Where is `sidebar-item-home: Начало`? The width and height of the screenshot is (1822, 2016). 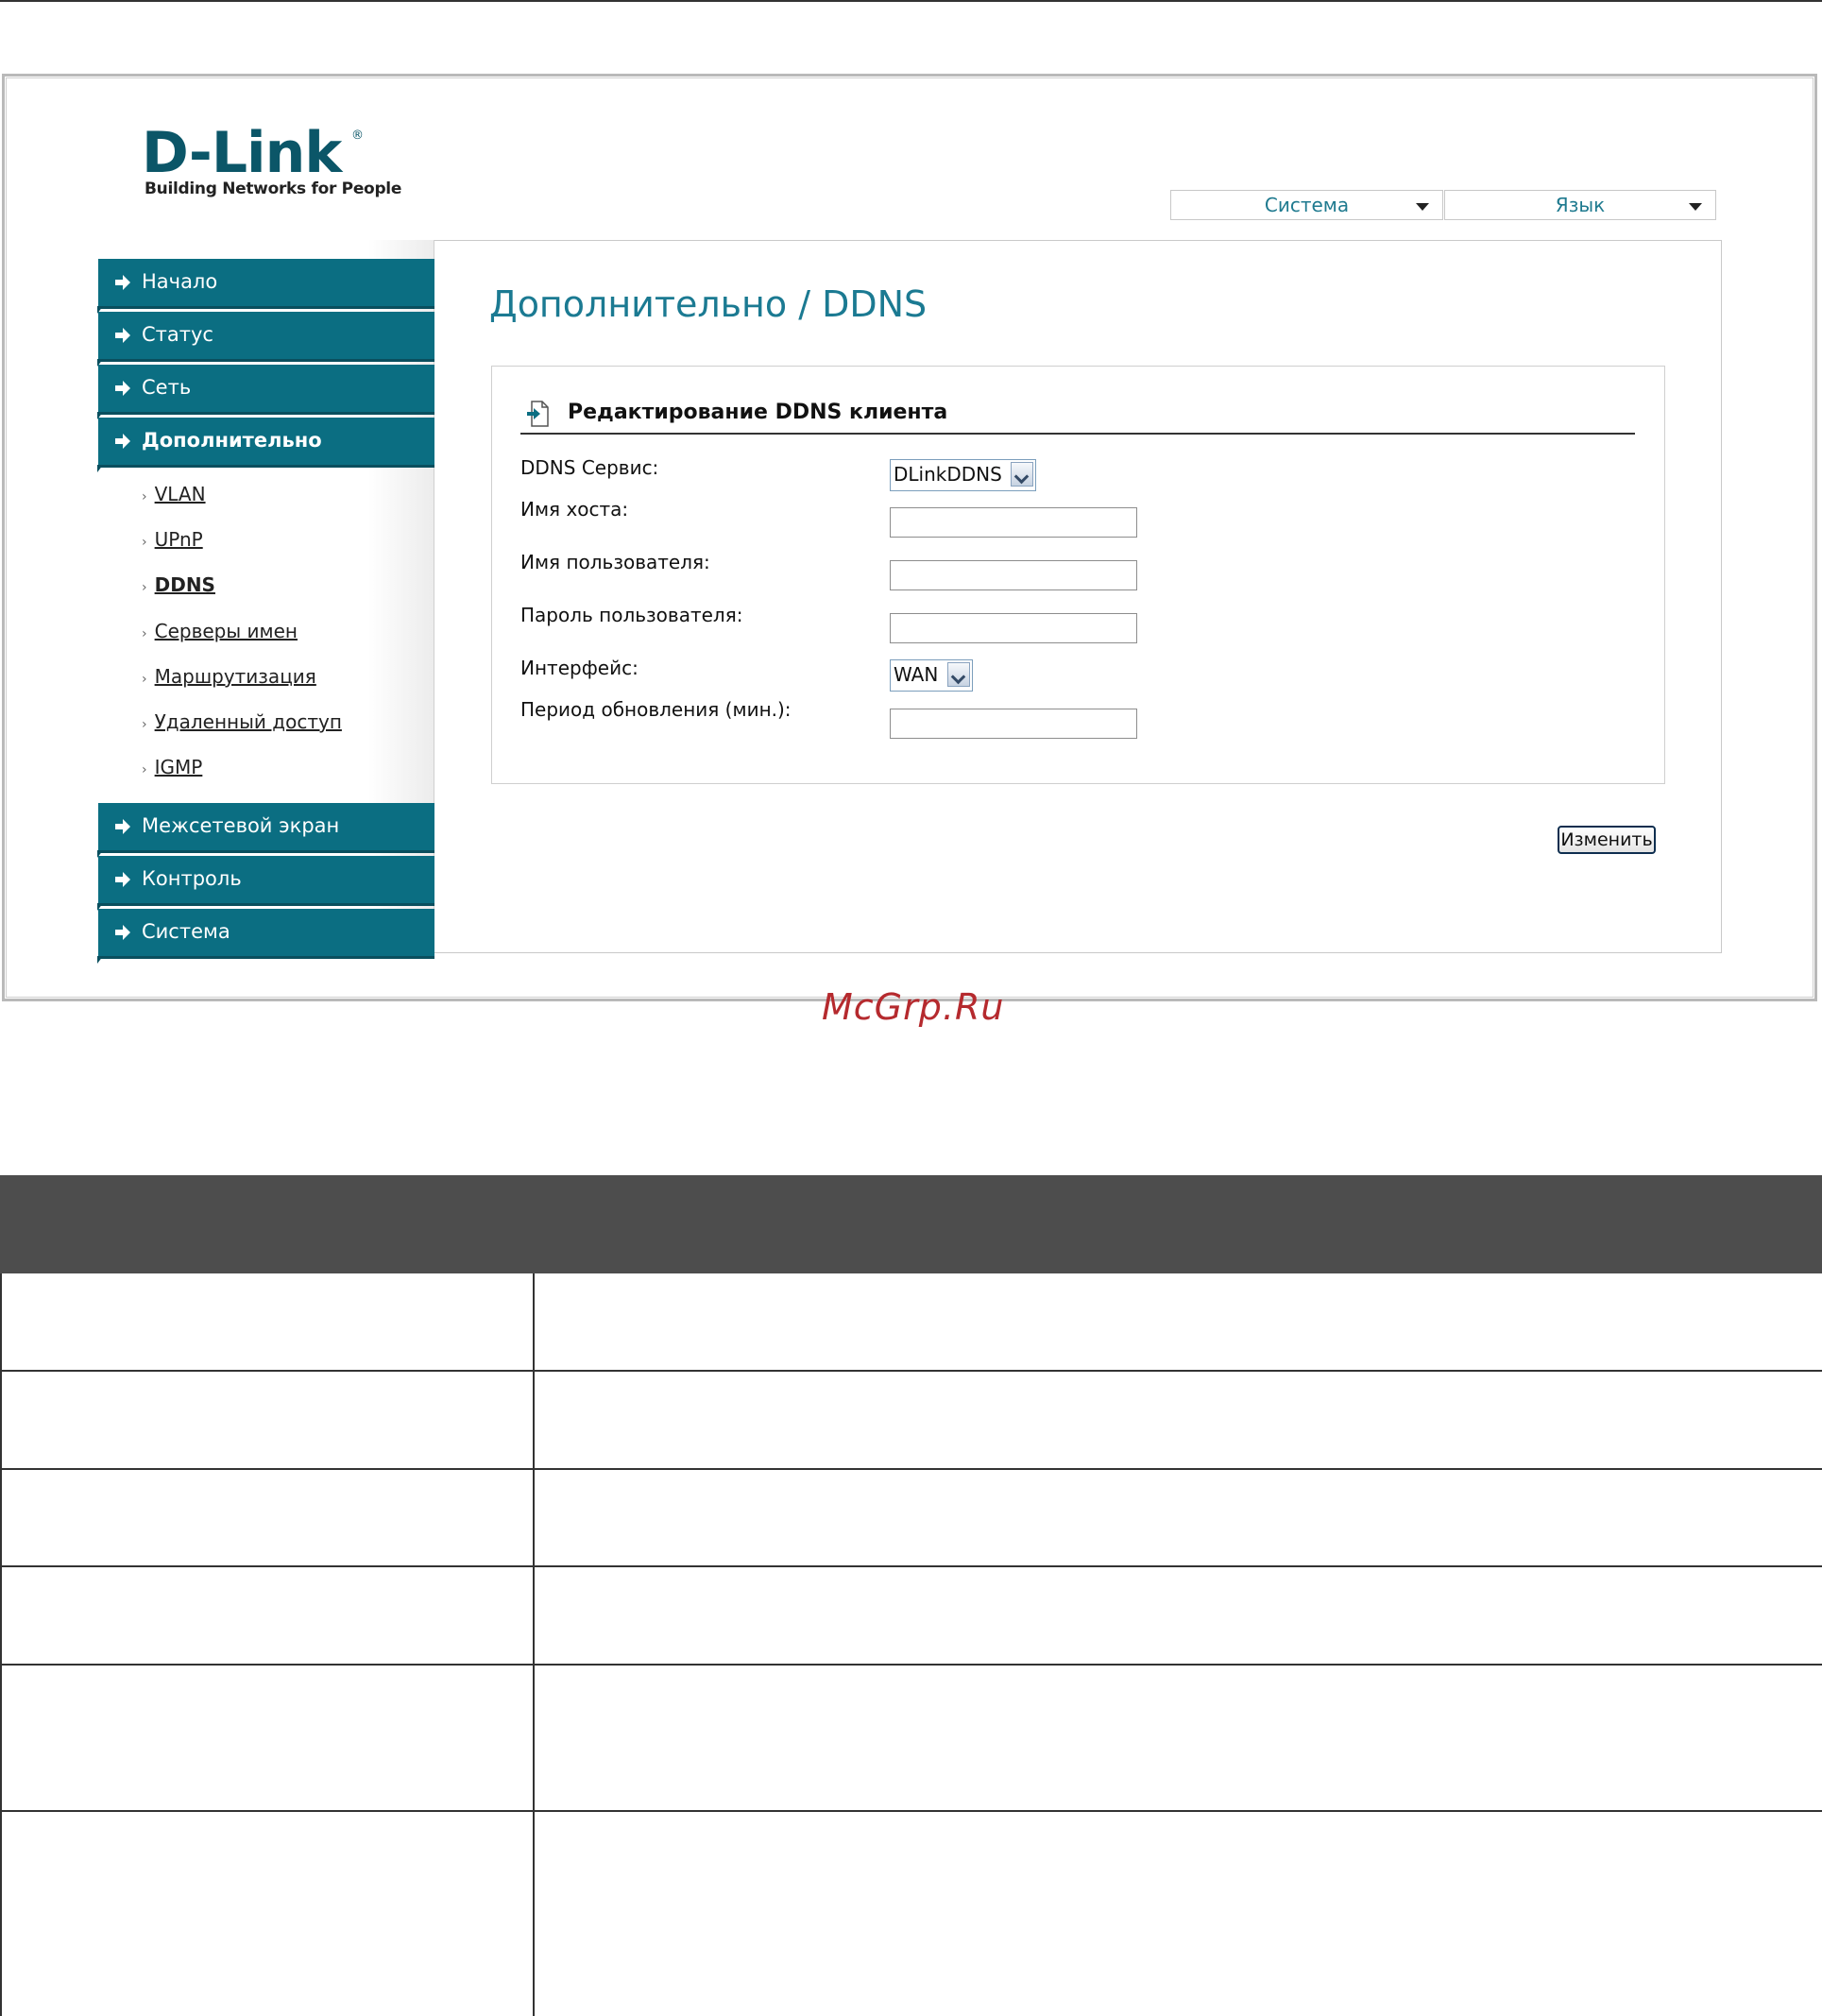 sidebar-item-home: Начало is located at coordinates (265, 286).